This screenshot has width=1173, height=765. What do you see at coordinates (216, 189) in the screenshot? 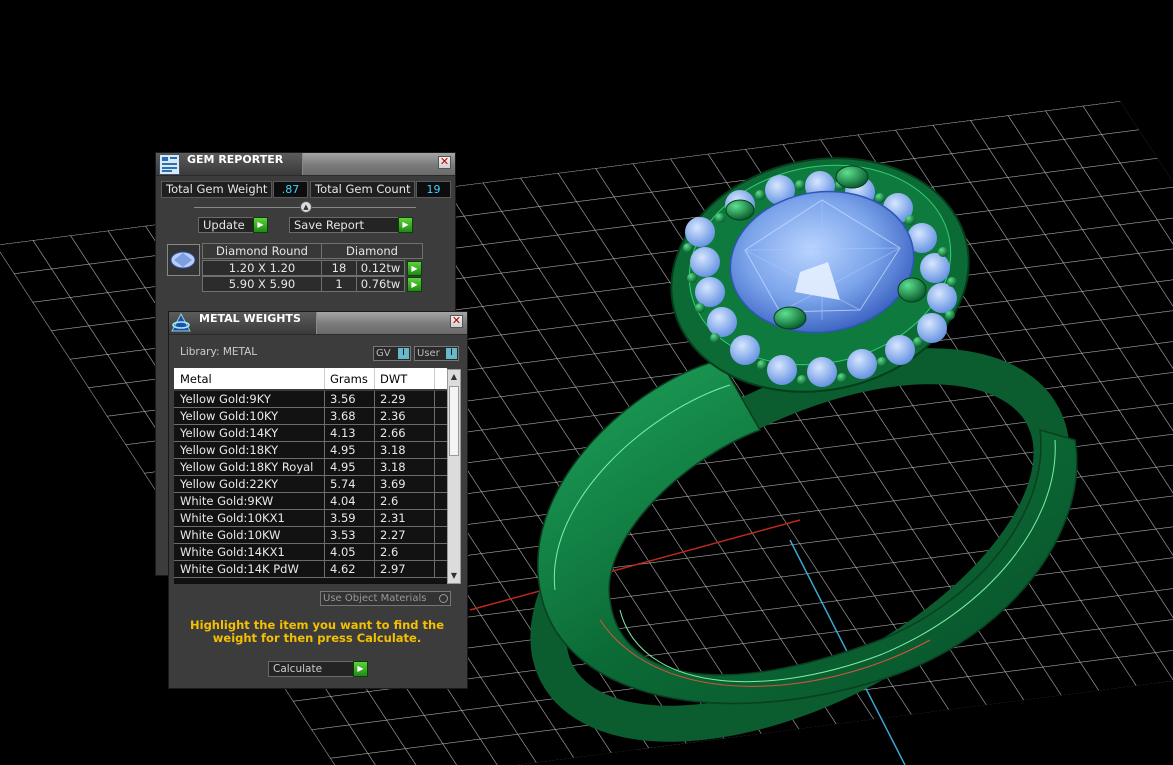
I see `total-gem-weight-label: Total Gem Weight` at bounding box center [216, 189].